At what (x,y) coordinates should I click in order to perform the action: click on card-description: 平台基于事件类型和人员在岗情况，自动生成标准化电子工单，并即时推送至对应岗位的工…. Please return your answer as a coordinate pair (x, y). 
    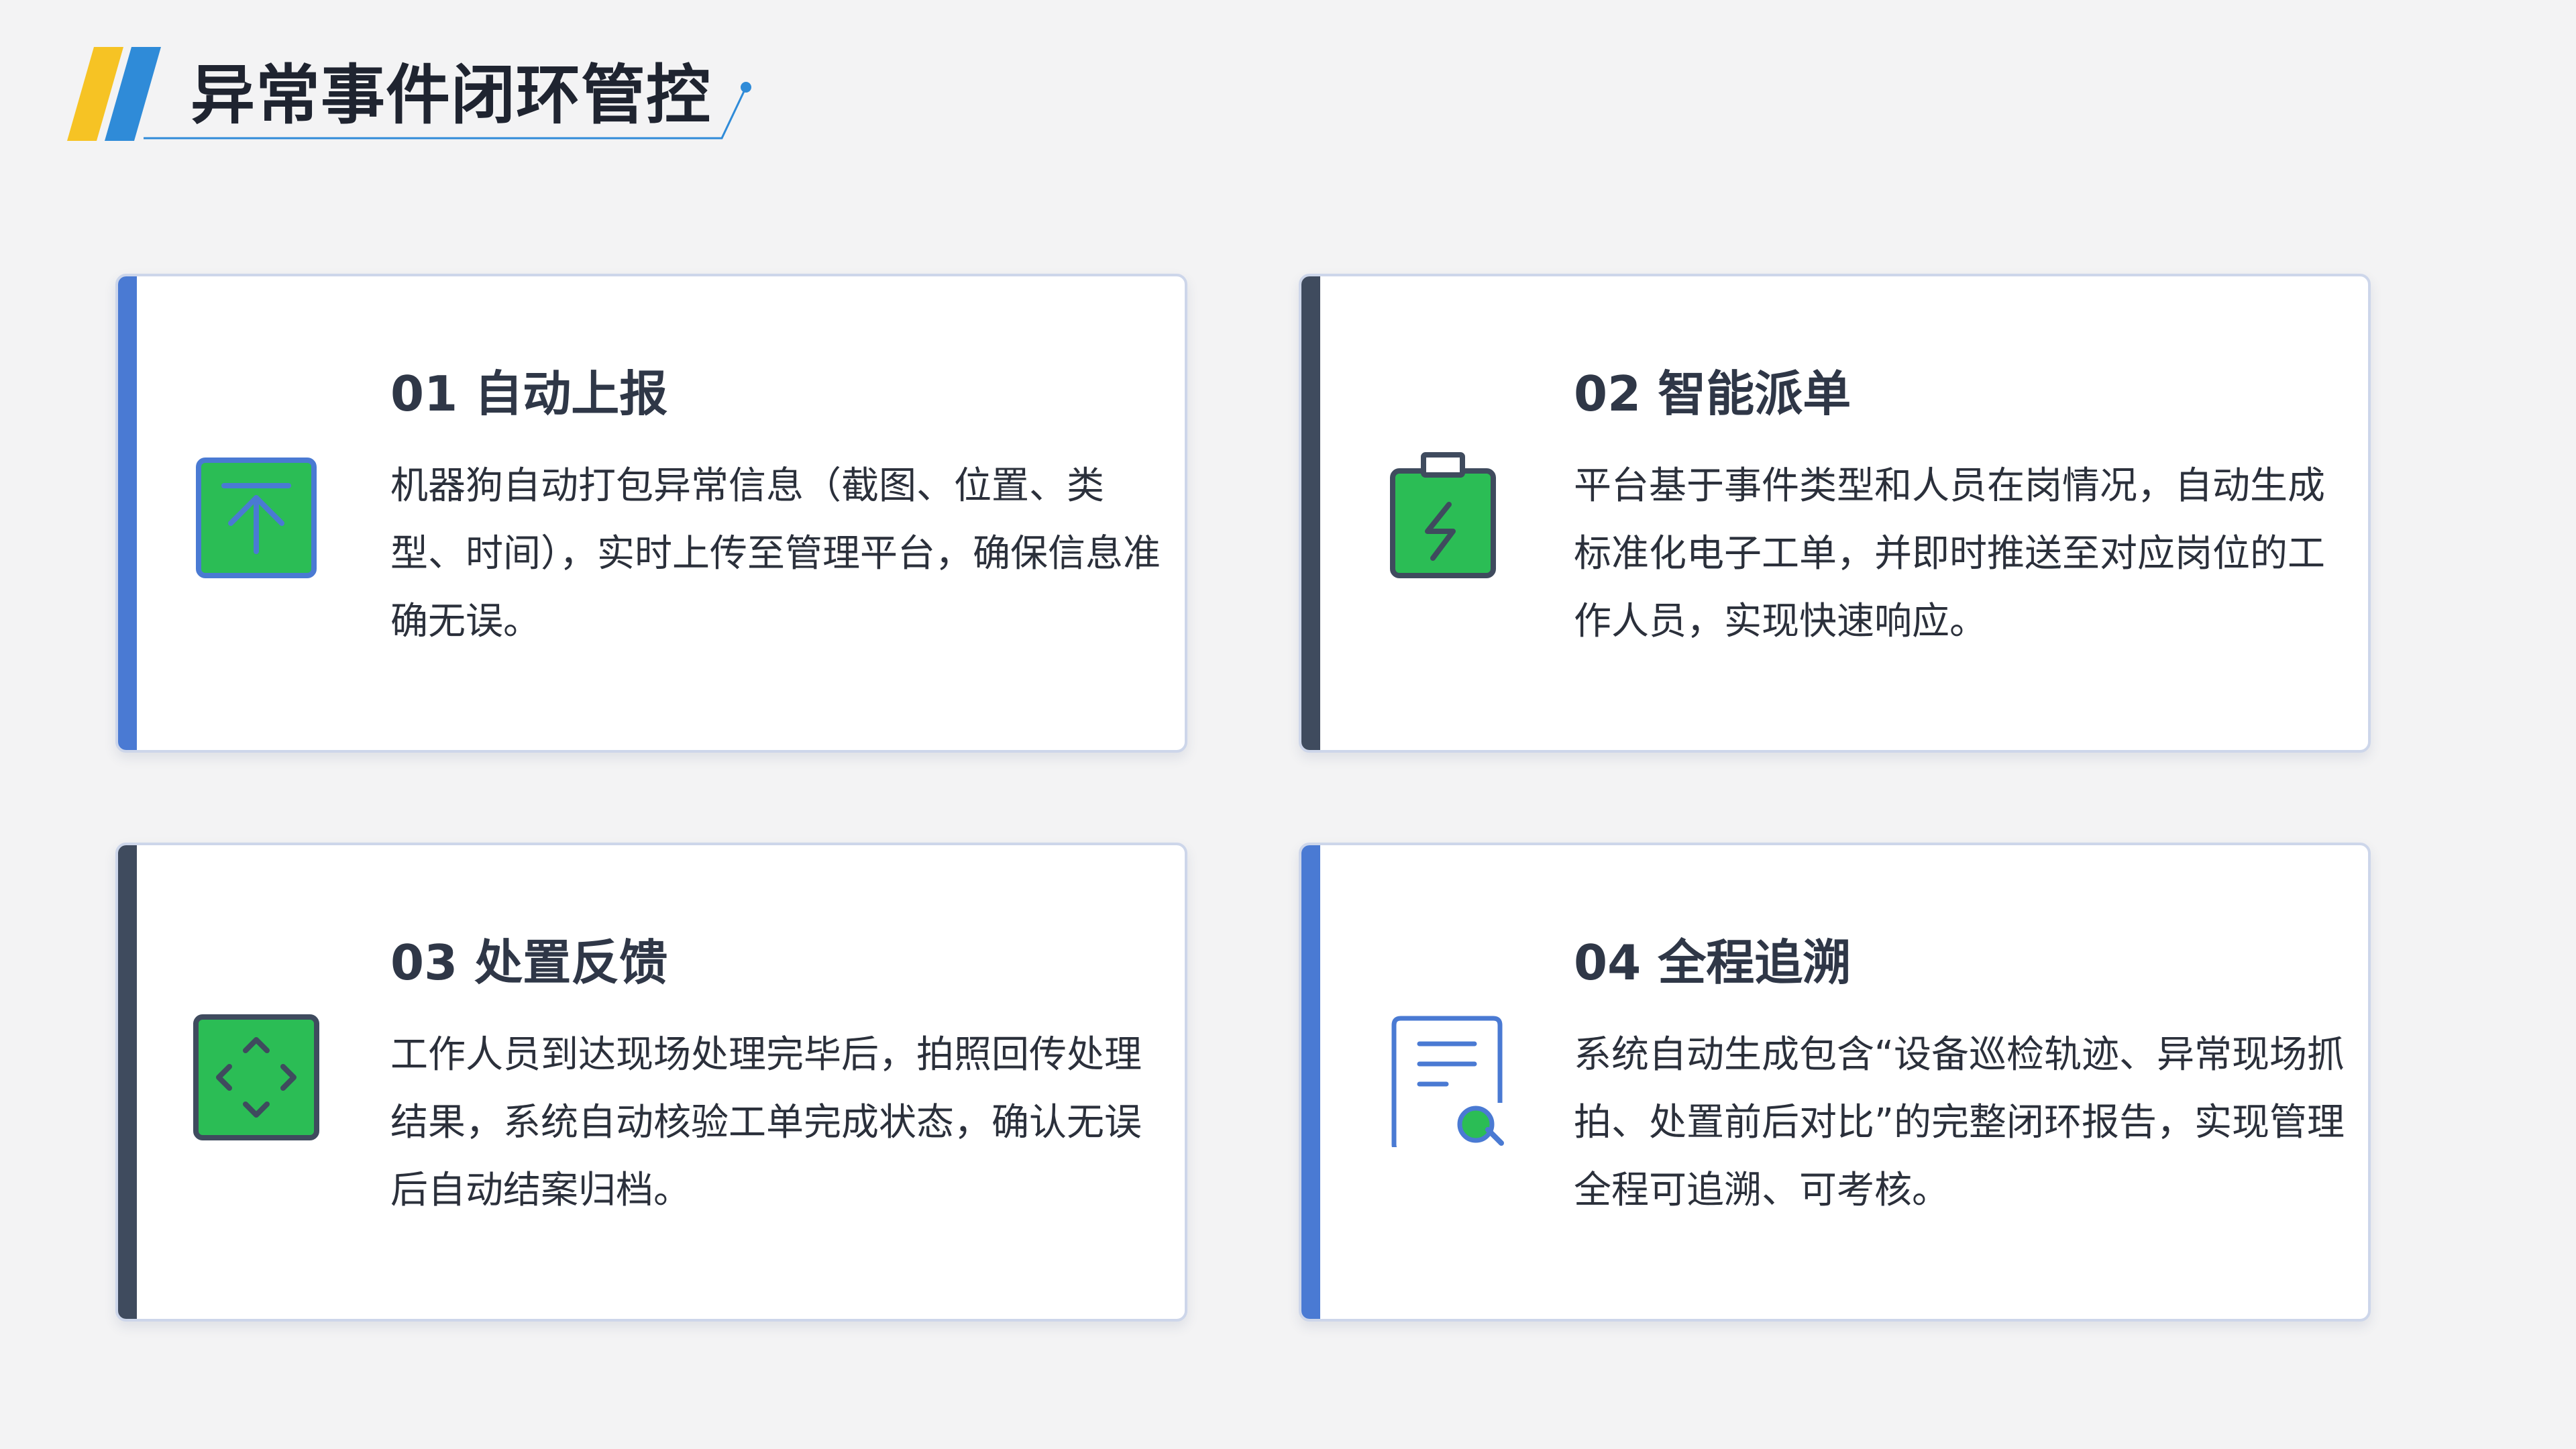
    Looking at the image, I should click on (1949, 553).